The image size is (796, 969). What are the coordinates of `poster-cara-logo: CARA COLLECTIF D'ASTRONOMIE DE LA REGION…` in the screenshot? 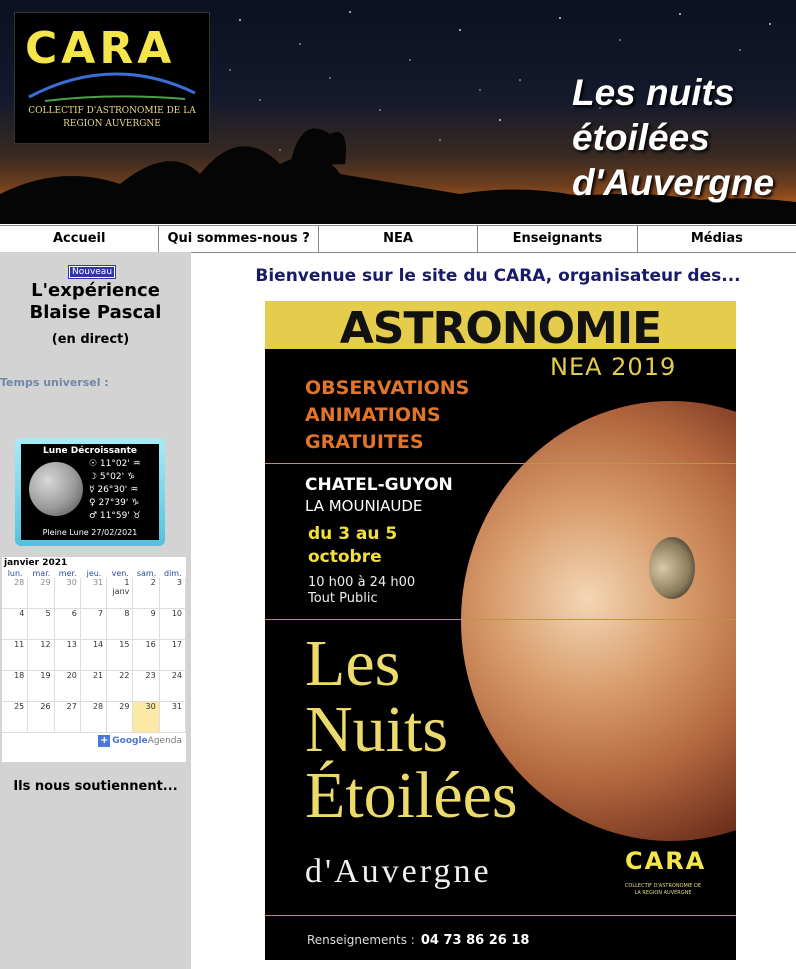 It's located at (665, 877).